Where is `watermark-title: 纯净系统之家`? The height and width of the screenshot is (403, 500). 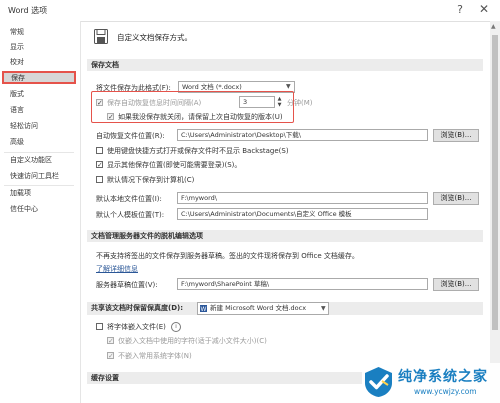 watermark-title: 纯净系统之家 is located at coordinates (443, 377).